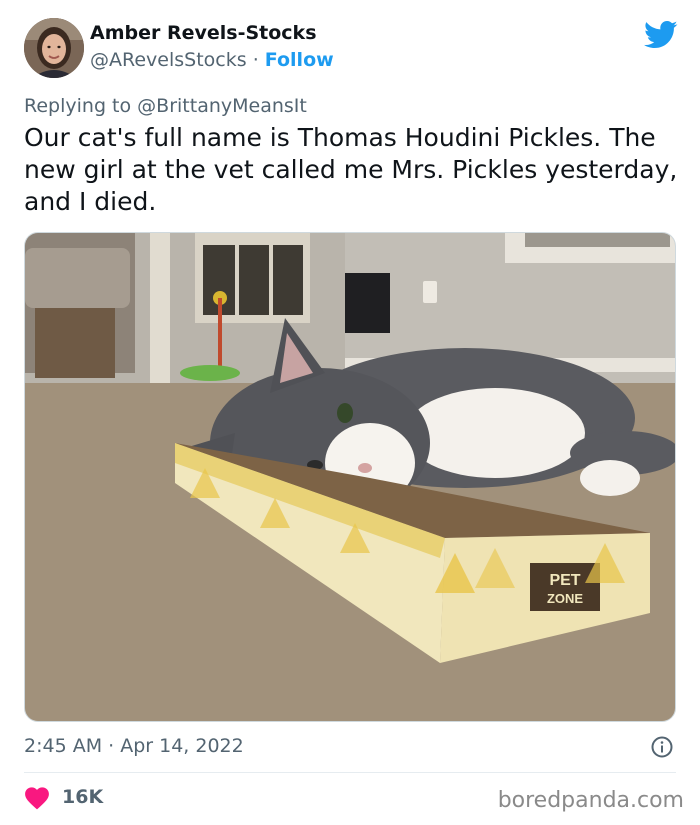  Describe the element at coordinates (78, 106) in the screenshot. I see `reply-prefix: Replying to` at that location.